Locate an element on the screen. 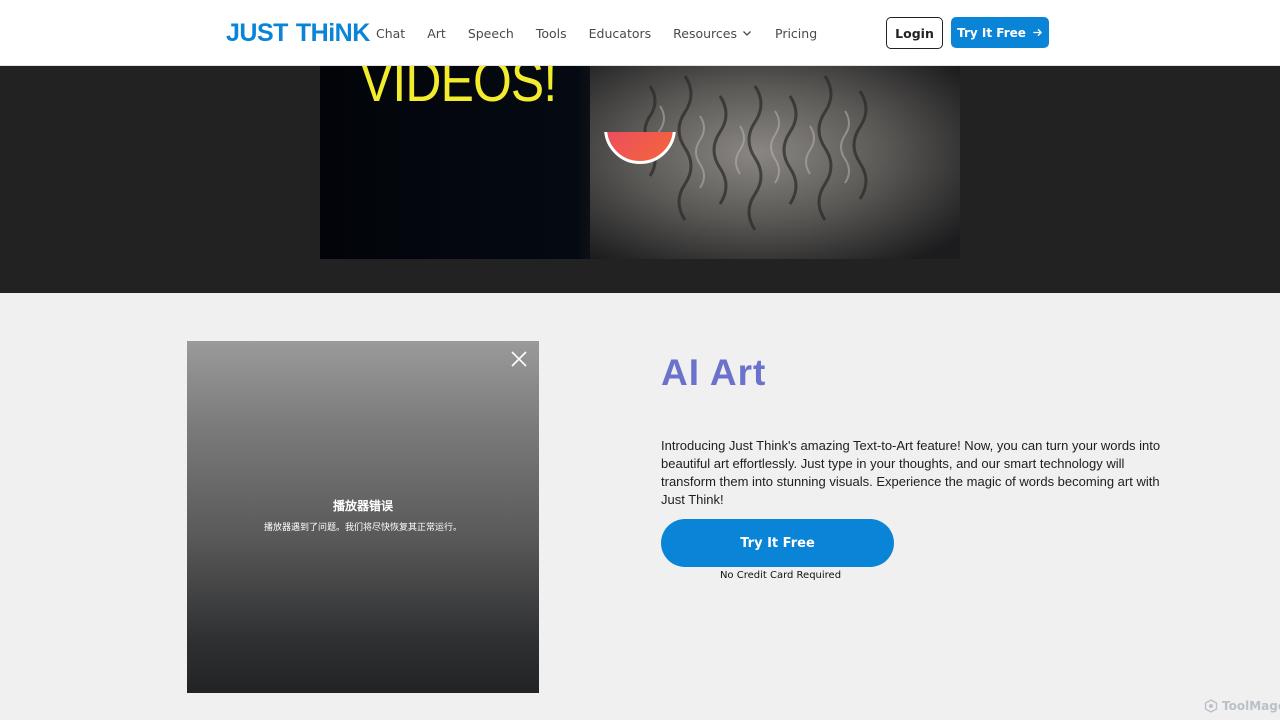  play-button is located at coordinates (640, 148).